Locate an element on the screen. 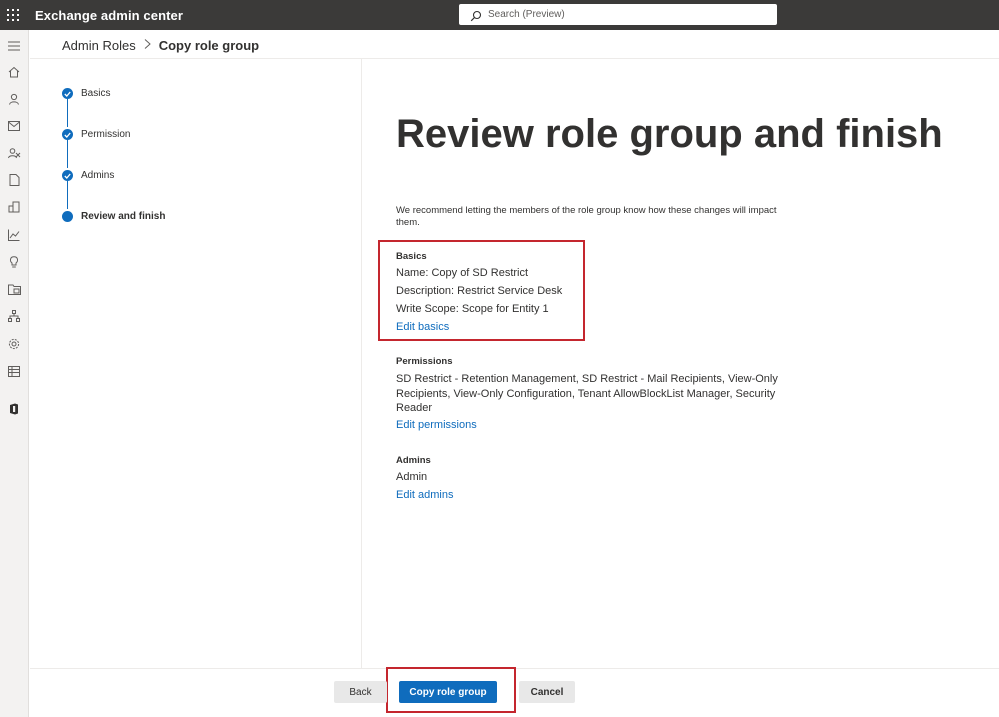 This screenshot has height=717, width=999. page-title: Review role group and finish is located at coordinates (669, 134).